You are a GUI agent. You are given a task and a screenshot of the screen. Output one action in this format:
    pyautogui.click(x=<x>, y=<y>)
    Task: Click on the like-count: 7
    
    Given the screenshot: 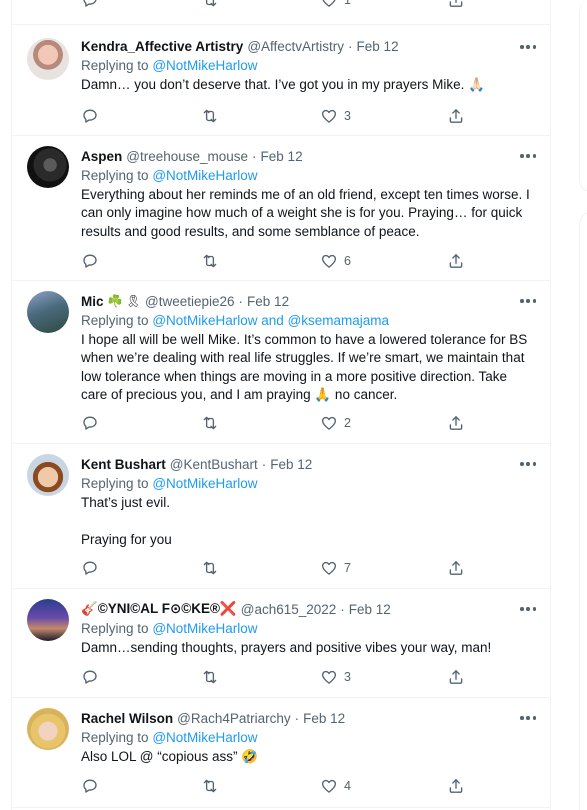 What is the action you would take?
    pyautogui.click(x=347, y=568)
    